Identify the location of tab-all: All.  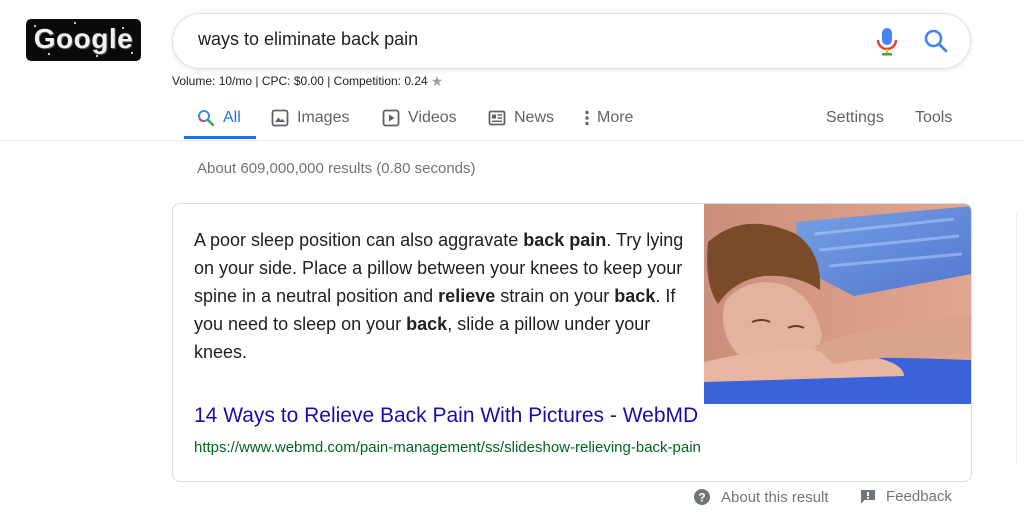
(219, 118).